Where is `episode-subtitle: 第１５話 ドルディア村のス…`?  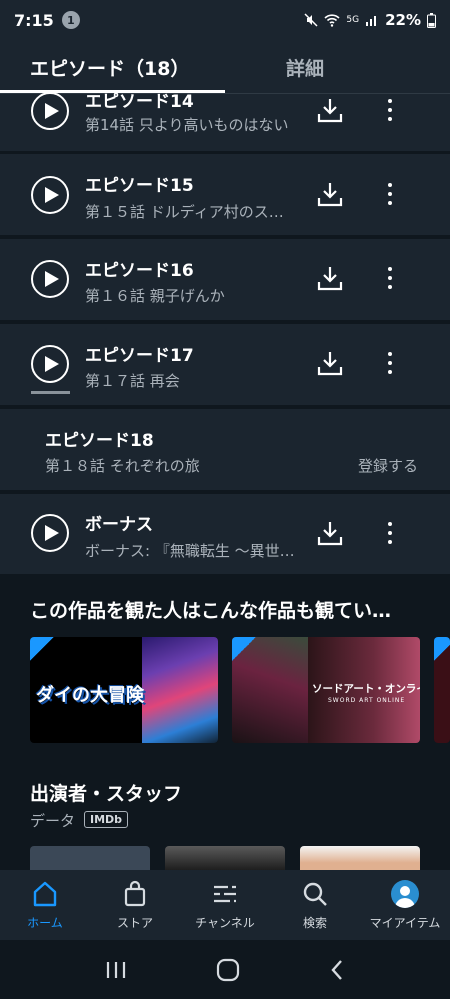 episode-subtitle: 第１５話 ドルディア村のス… is located at coordinates (184, 212).